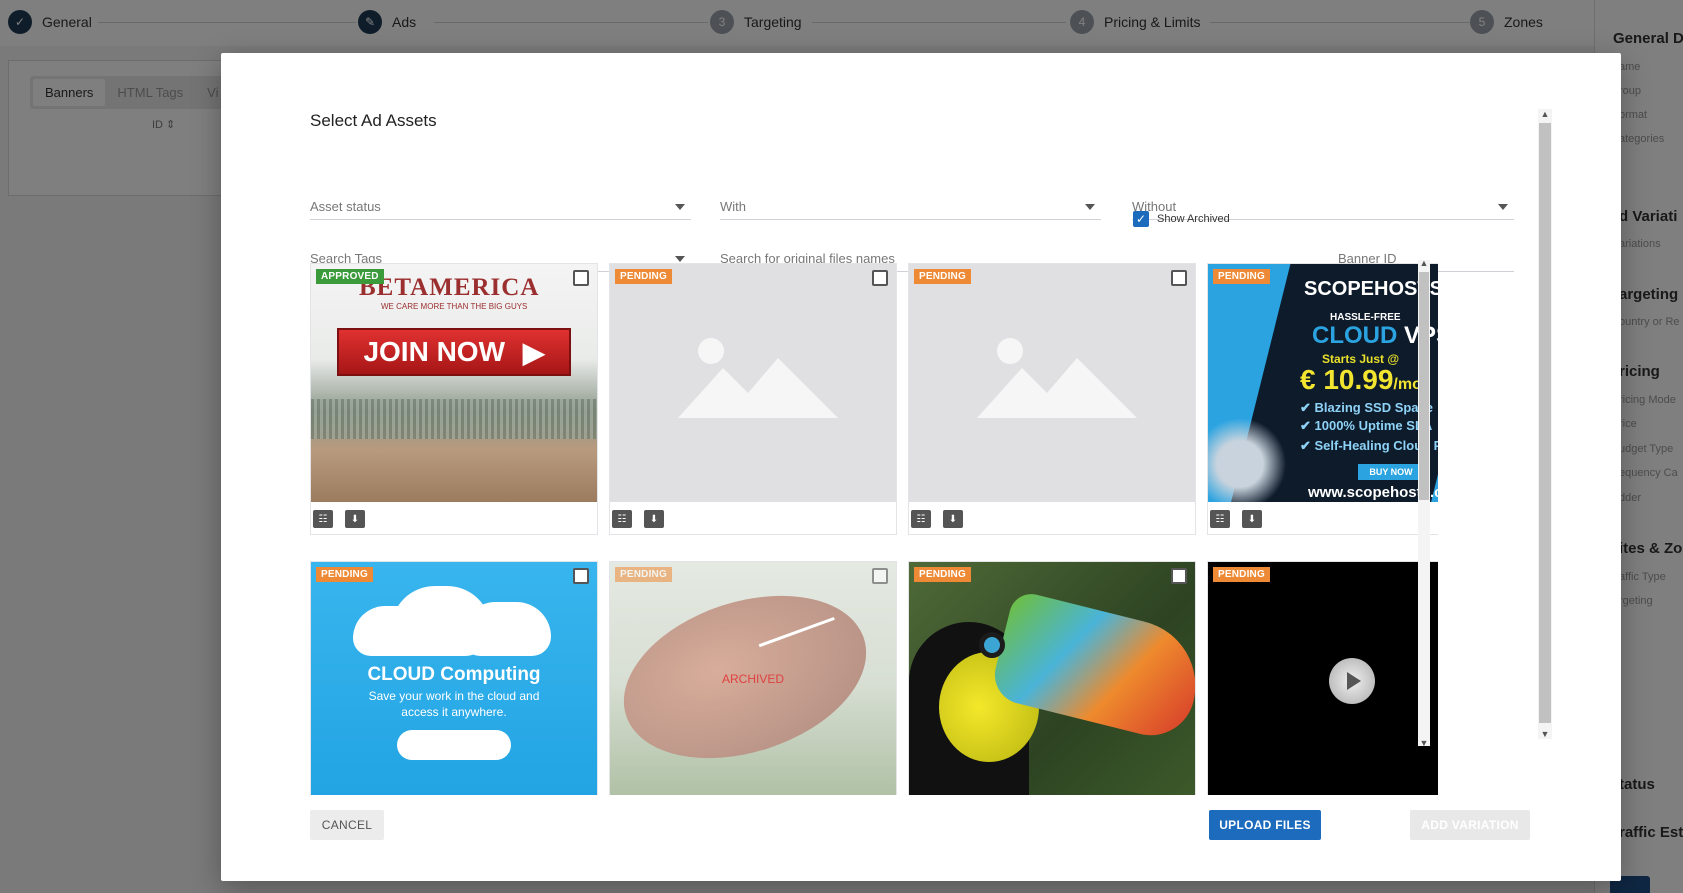 This screenshot has width=1683, height=893. I want to click on banner-buy-now: BUY NOW, so click(1391, 472).